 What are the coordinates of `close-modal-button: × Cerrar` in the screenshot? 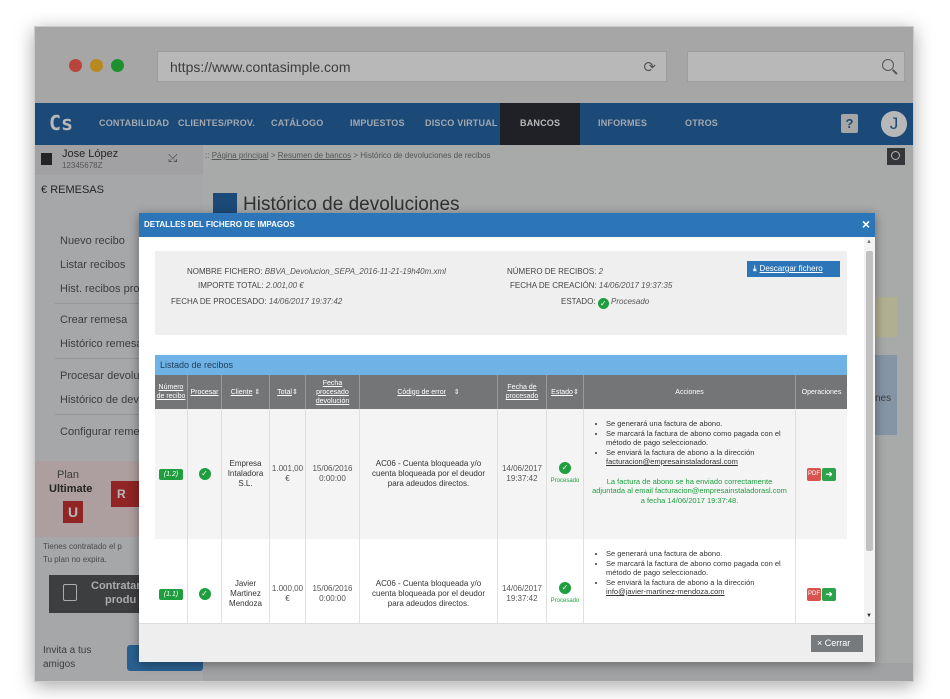 It's located at (837, 643).